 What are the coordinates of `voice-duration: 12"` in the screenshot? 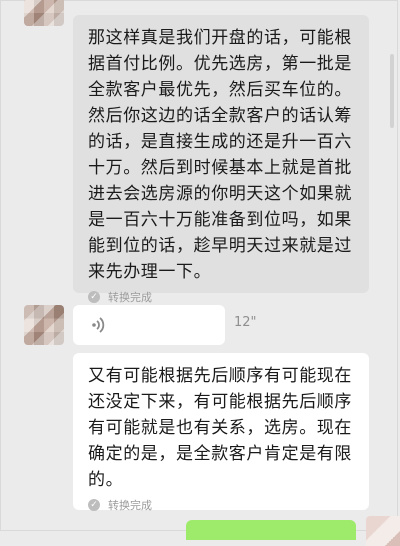 It's located at (245, 322).